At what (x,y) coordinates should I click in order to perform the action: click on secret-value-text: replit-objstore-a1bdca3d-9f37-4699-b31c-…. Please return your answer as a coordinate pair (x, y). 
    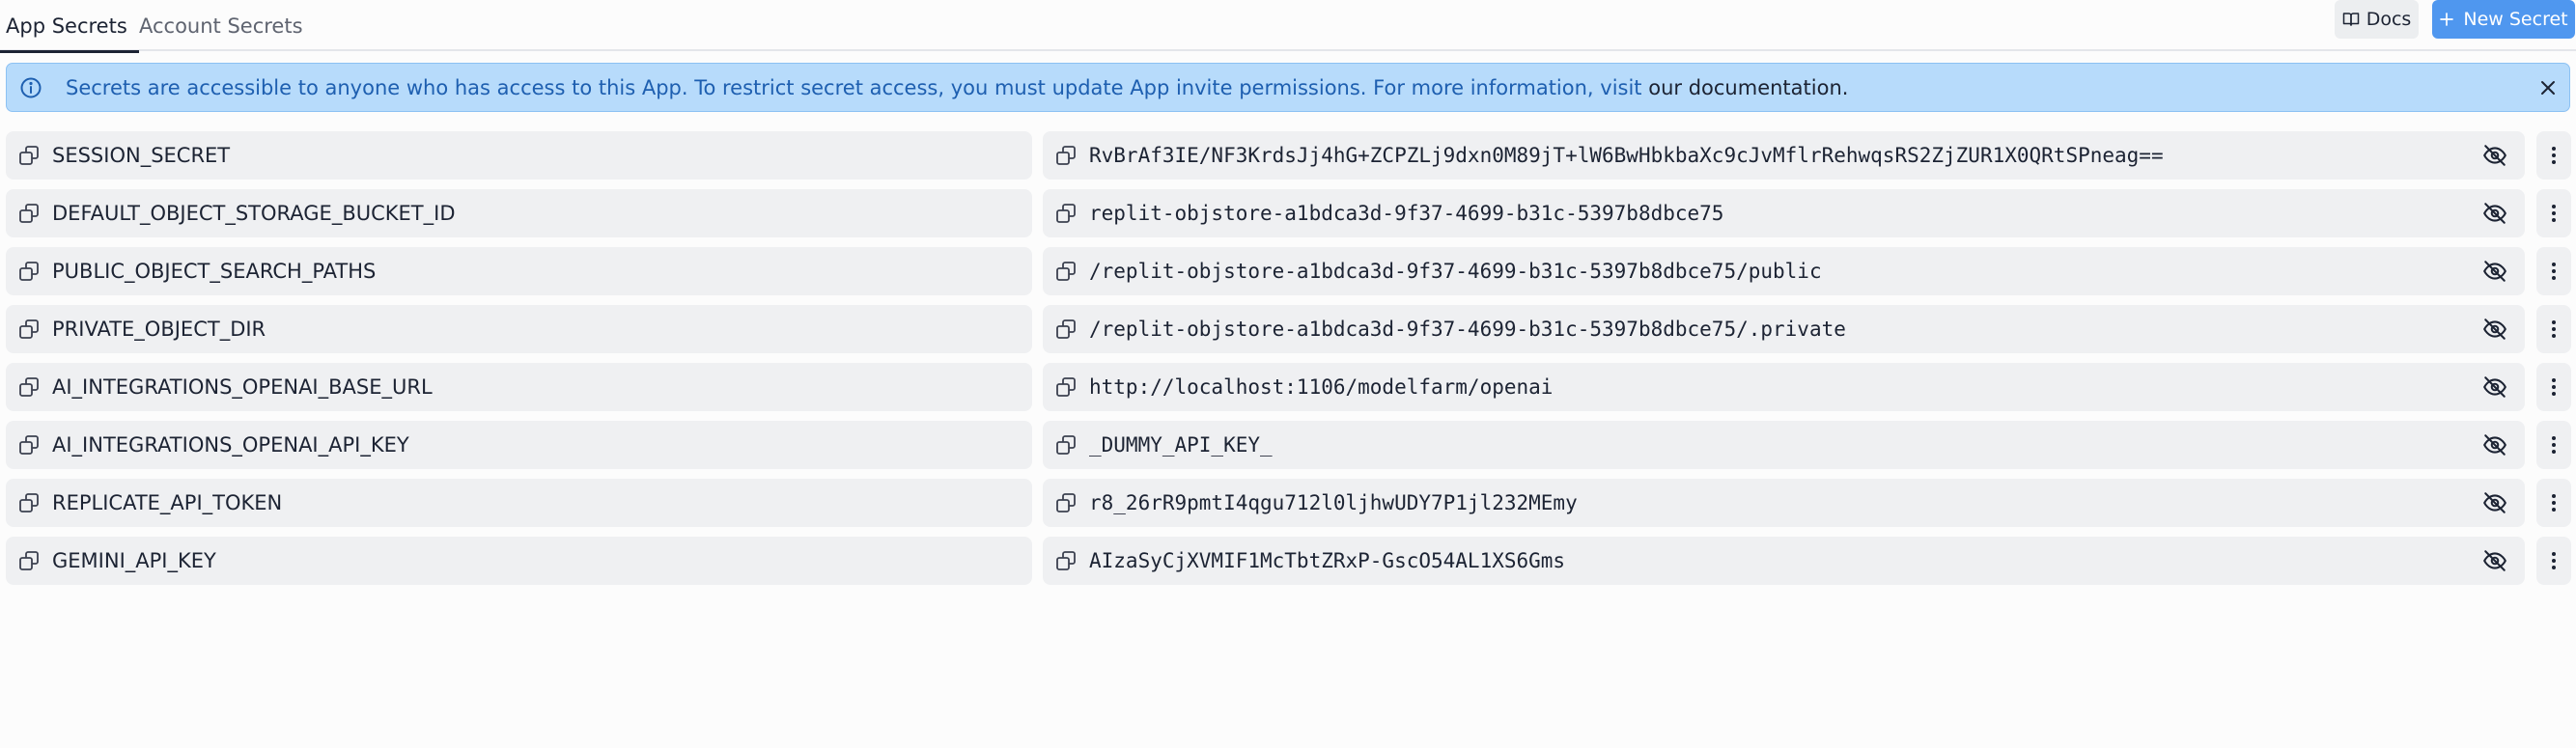
    Looking at the image, I should click on (1406, 214).